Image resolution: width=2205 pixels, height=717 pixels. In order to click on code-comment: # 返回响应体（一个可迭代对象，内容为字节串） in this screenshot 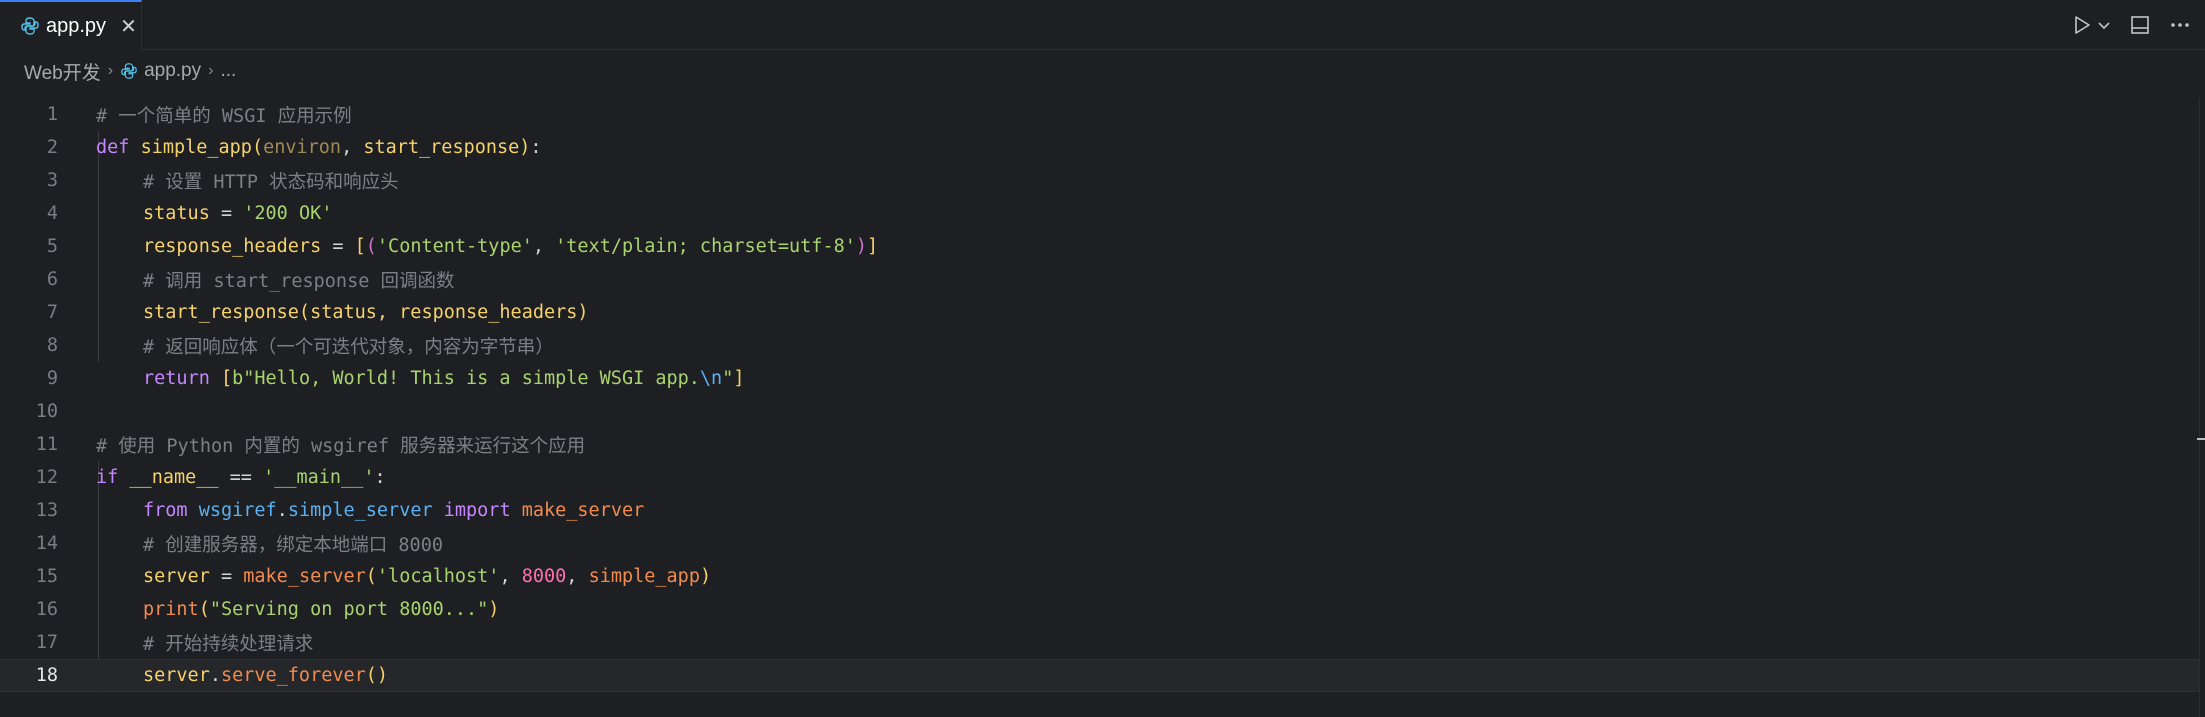, I will do `click(348, 347)`.